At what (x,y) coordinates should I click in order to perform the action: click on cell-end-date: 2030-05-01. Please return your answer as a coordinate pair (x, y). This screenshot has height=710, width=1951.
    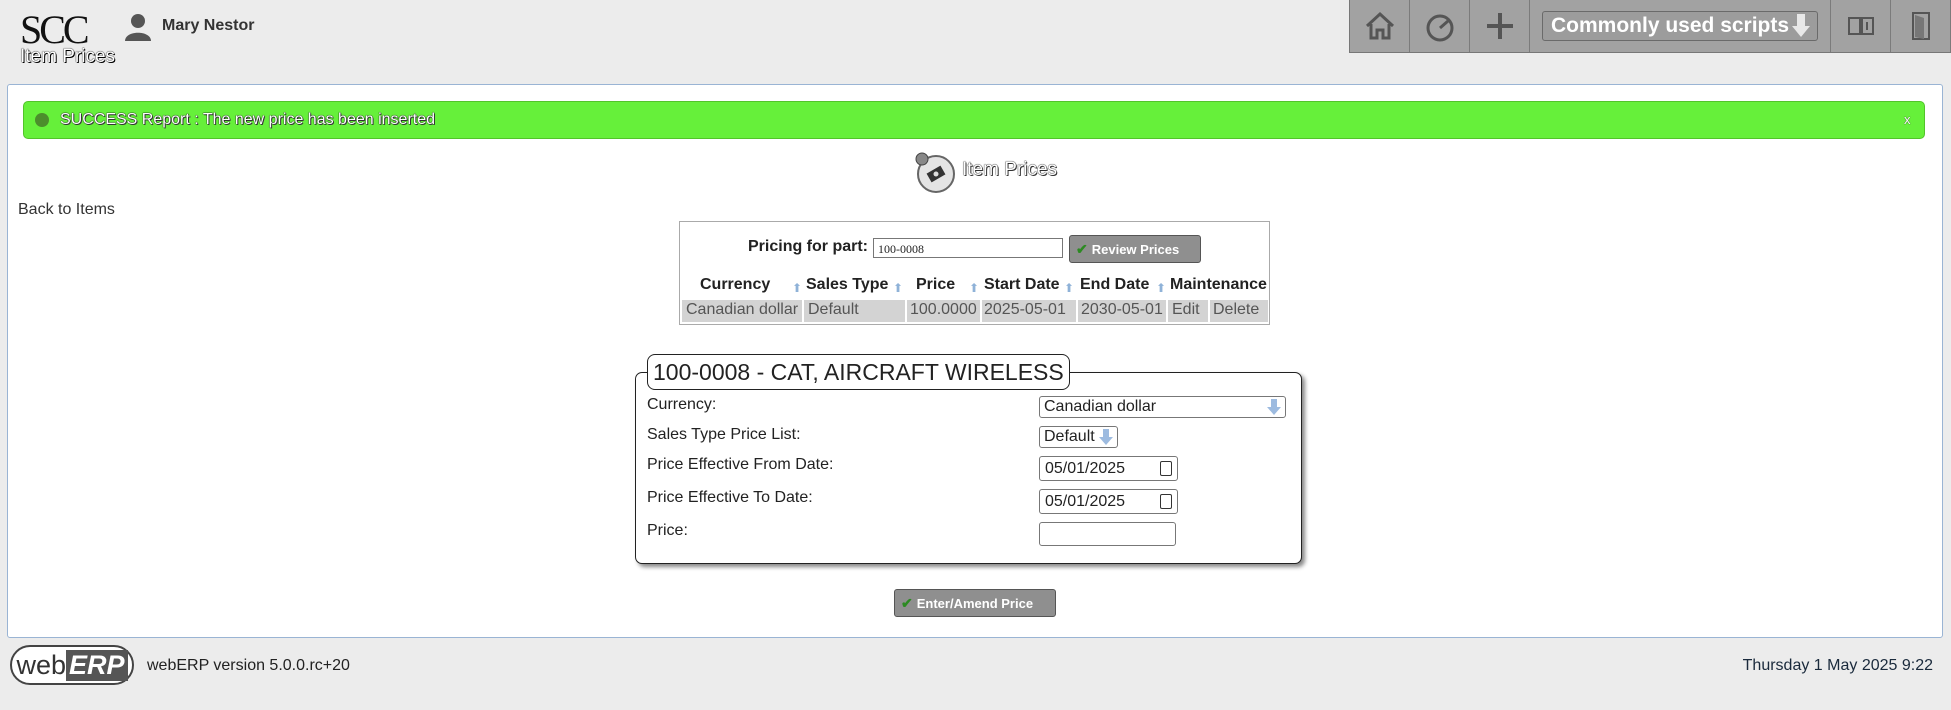
    Looking at the image, I should click on (1122, 309).